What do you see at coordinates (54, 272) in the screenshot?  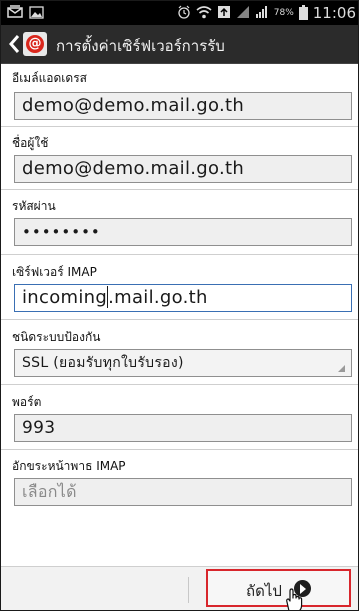 I see `imap-server-label: เซิร์ฟเวอร์ IMAP` at bounding box center [54, 272].